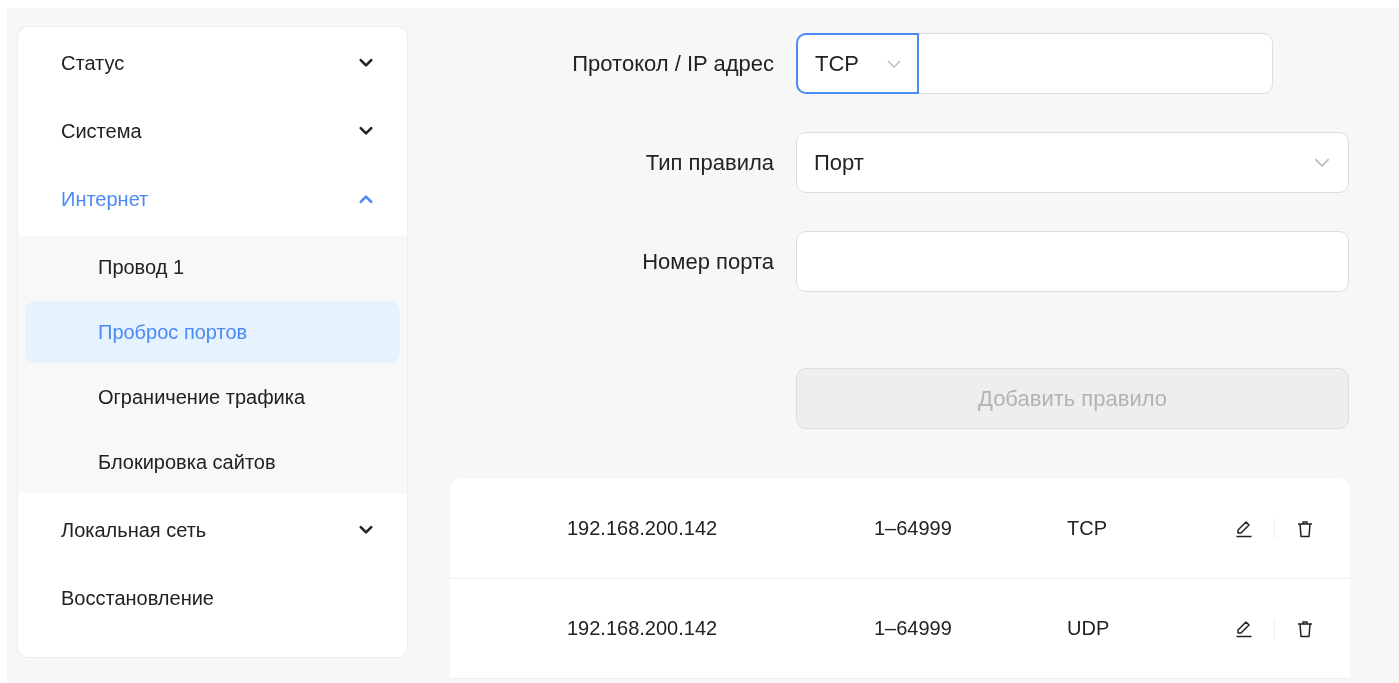 The image size is (1399, 683). What do you see at coordinates (366, 199) in the screenshot?
I see `chevron-up-icon` at bounding box center [366, 199].